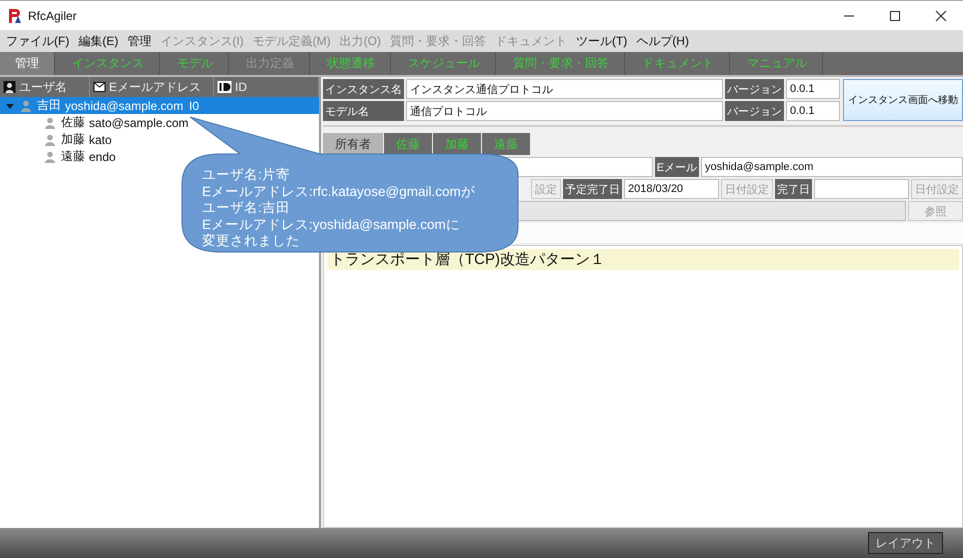 Image resolution: width=963 pixels, height=558 pixels. I want to click on user-id: I0, so click(194, 105).